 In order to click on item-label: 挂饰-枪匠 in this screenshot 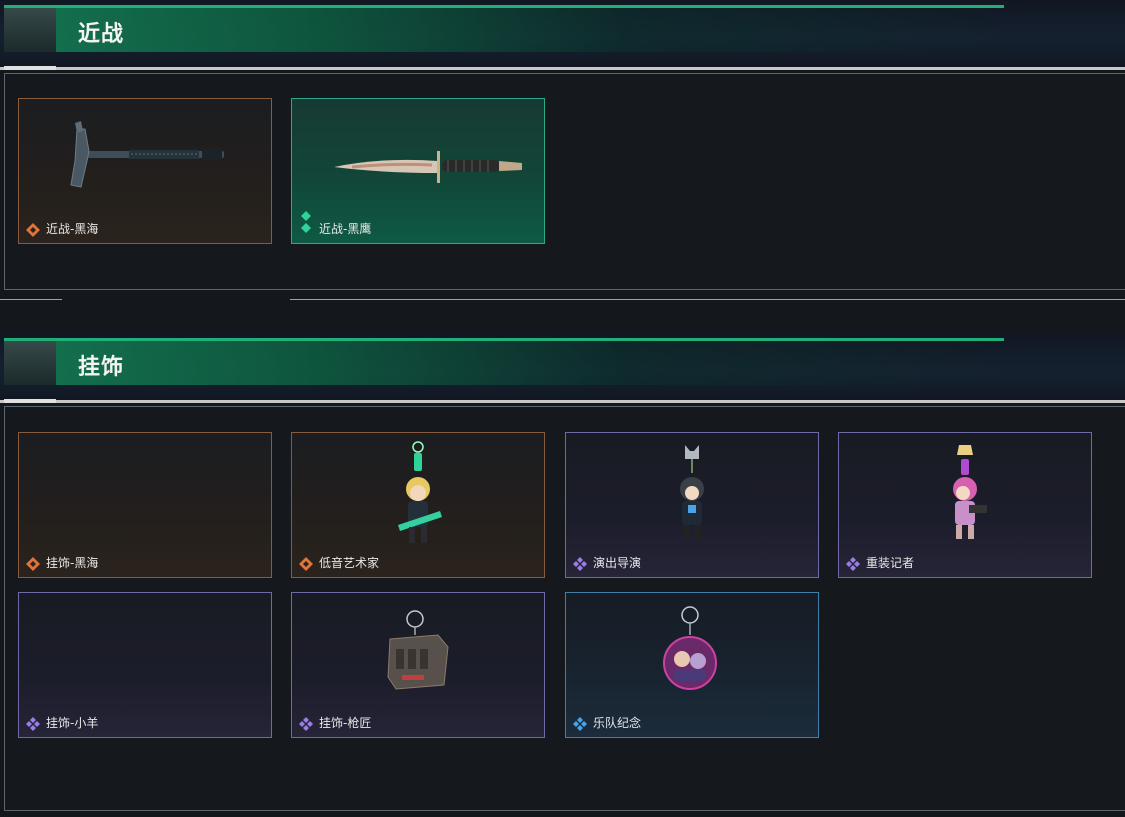, I will do `click(345, 723)`.